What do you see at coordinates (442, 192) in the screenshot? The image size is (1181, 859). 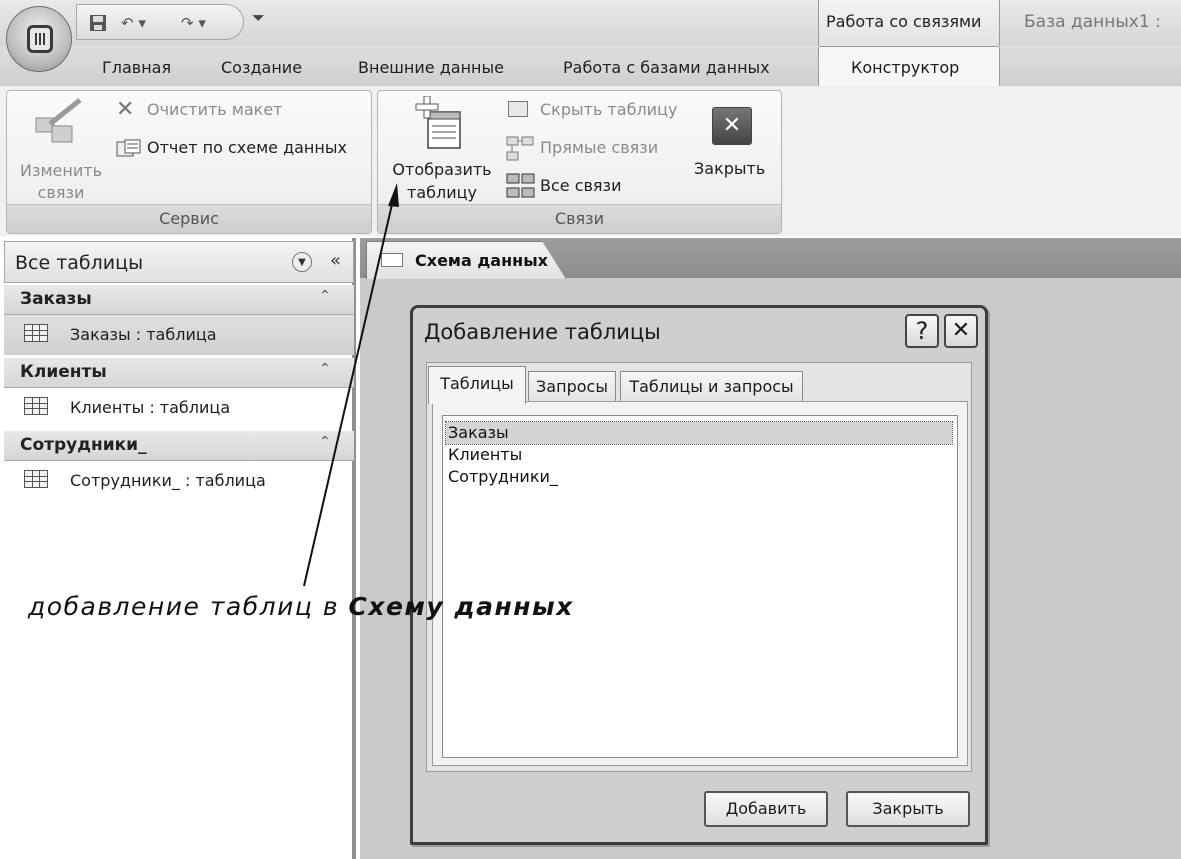 I see `show-table-label-2: таблицу` at bounding box center [442, 192].